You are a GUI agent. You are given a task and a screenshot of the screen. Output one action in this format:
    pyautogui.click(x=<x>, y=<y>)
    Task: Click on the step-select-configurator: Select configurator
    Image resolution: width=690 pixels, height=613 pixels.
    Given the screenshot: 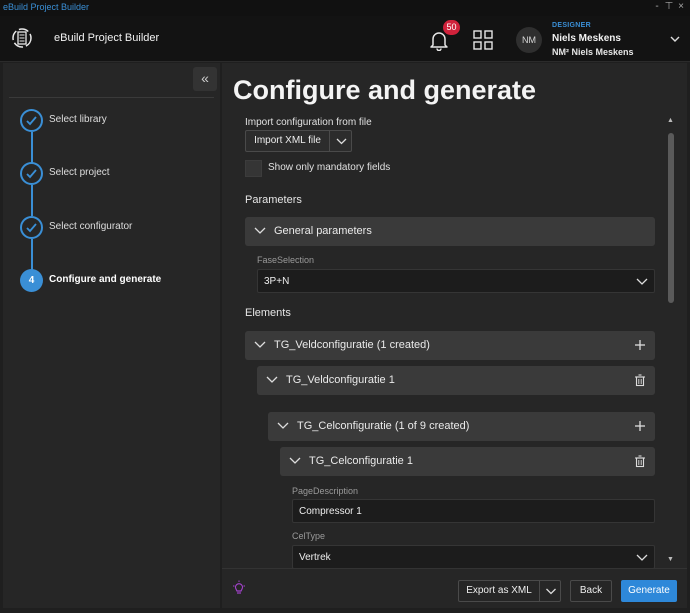 What is the action you would take?
    pyautogui.click(x=90, y=226)
    